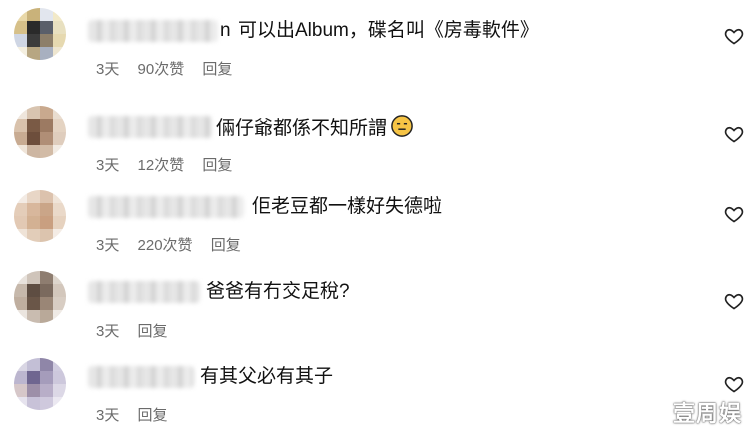 This screenshot has height=440, width=756. I want to click on comment-text-content: 倆仔爺都係不知所謂, so click(302, 128).